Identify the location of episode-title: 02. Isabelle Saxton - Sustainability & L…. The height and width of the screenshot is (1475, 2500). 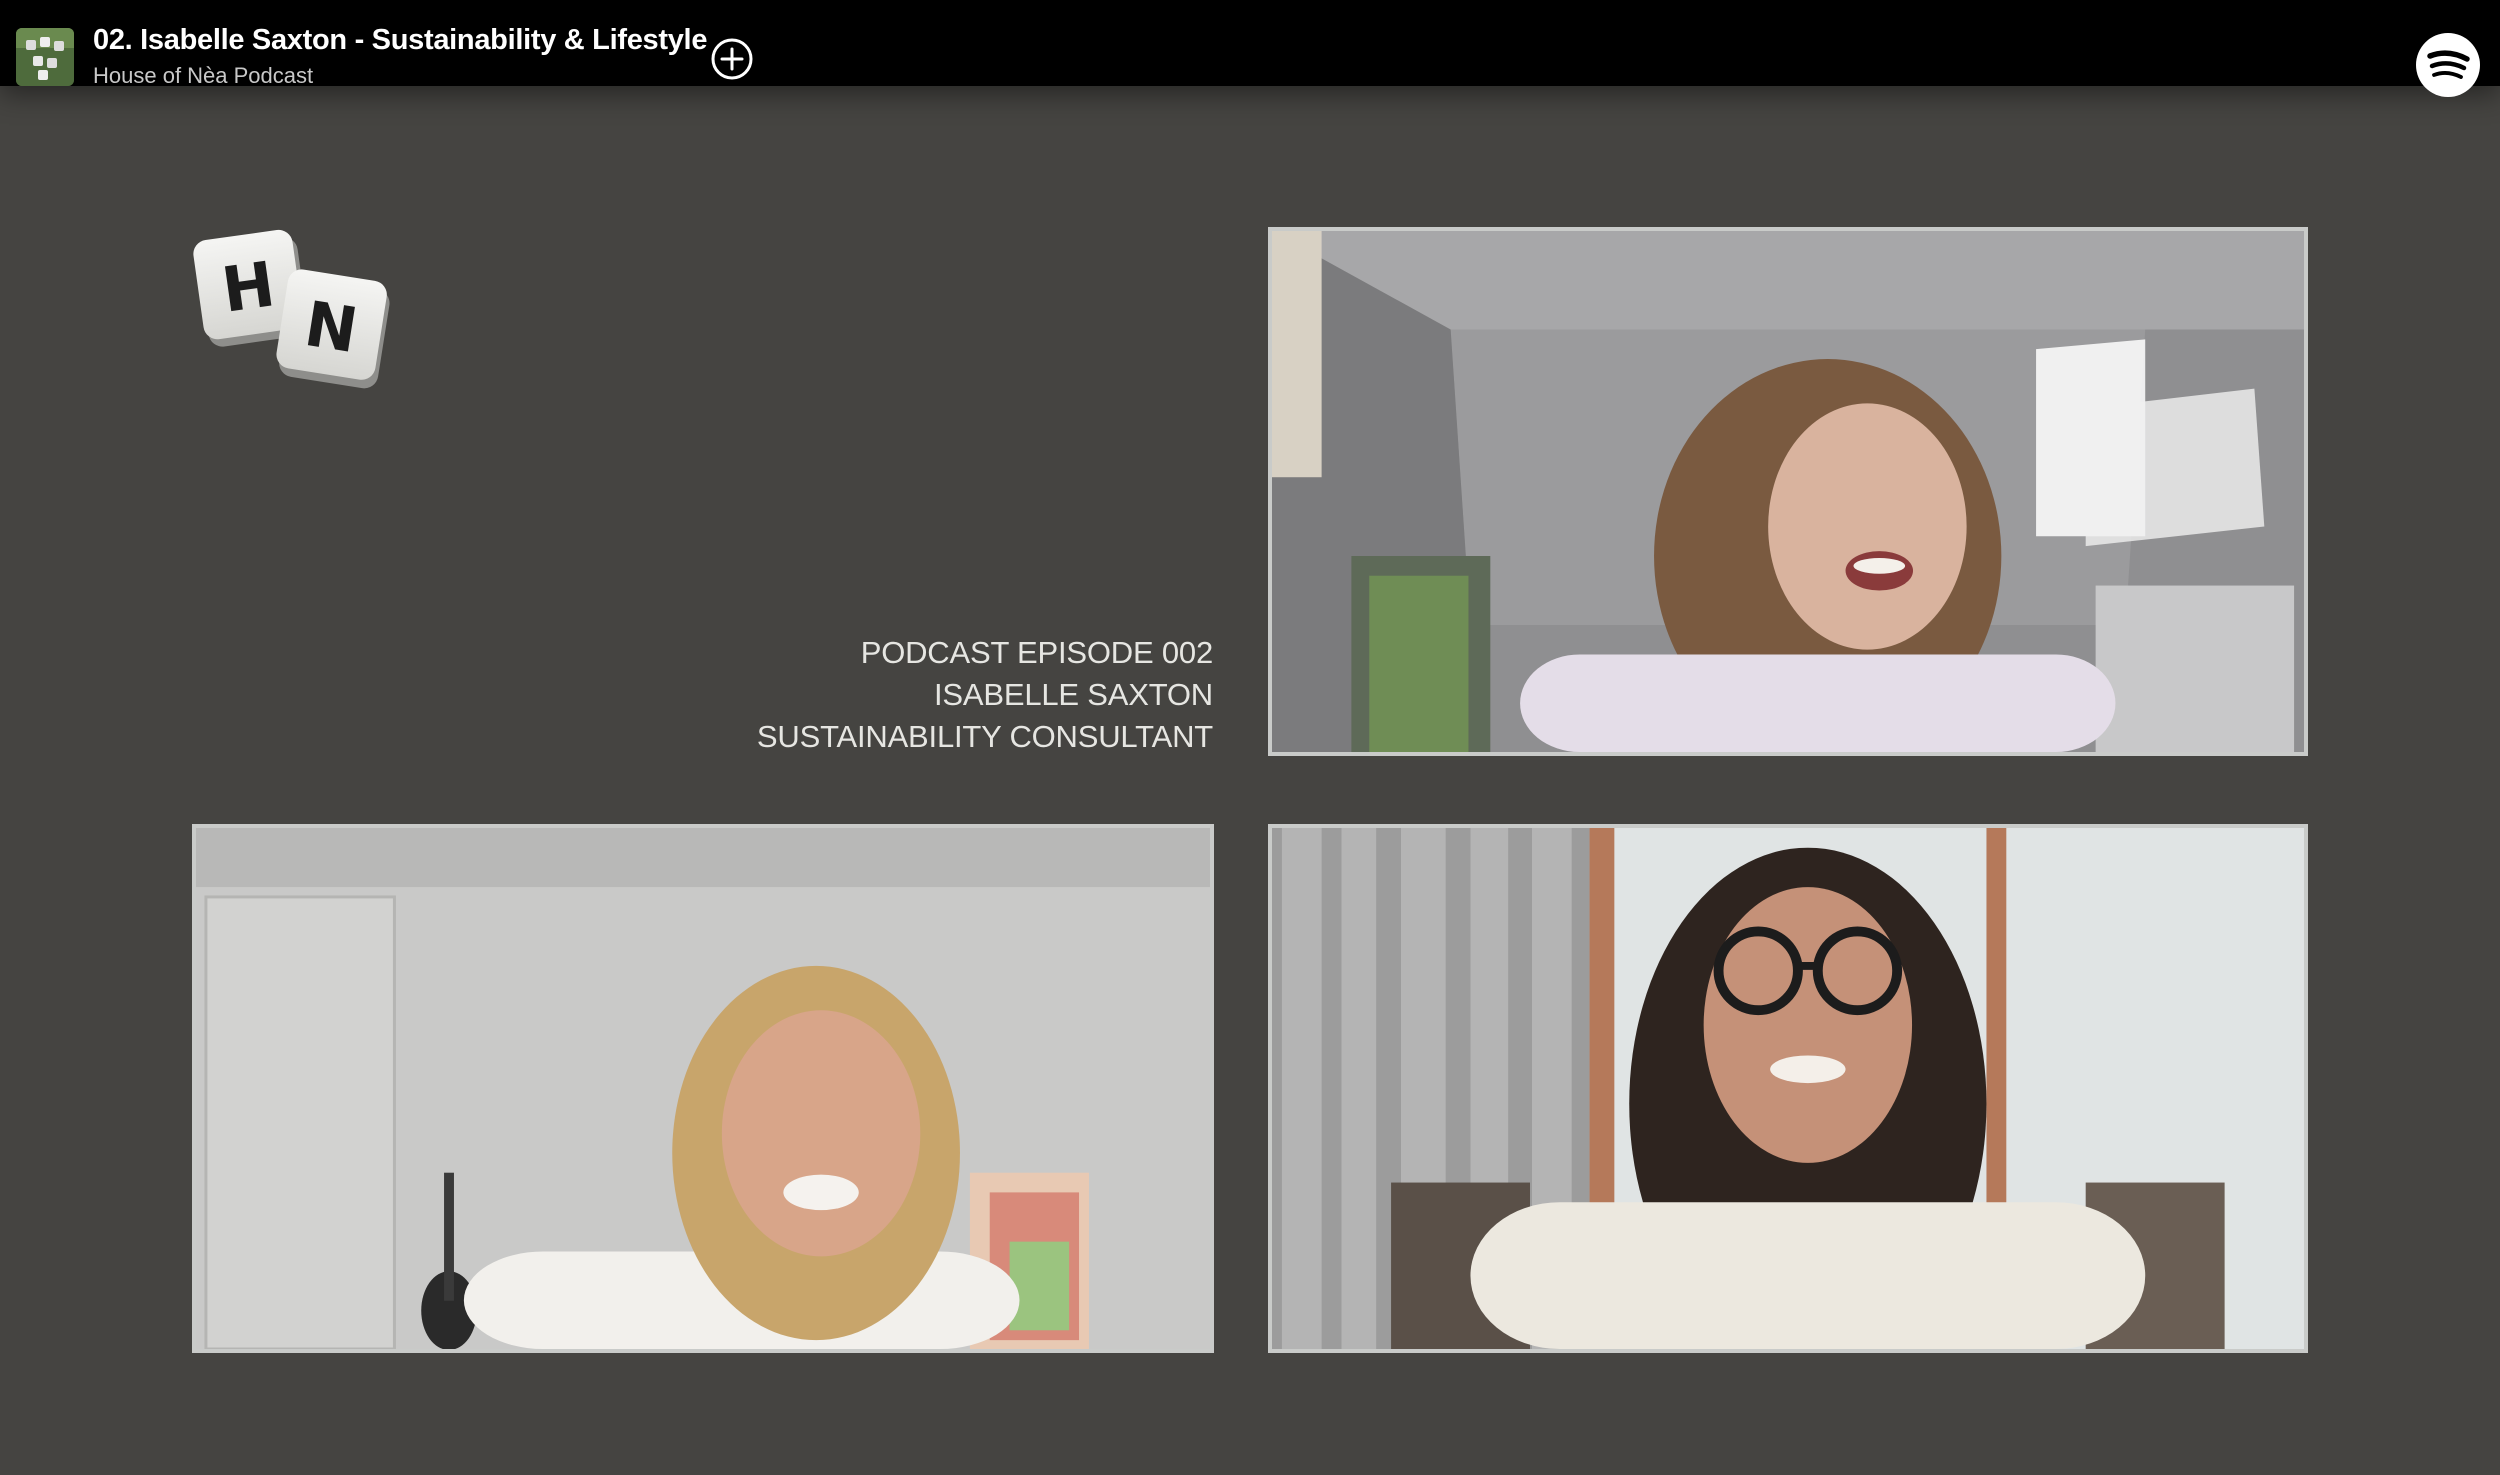
(400, 40).